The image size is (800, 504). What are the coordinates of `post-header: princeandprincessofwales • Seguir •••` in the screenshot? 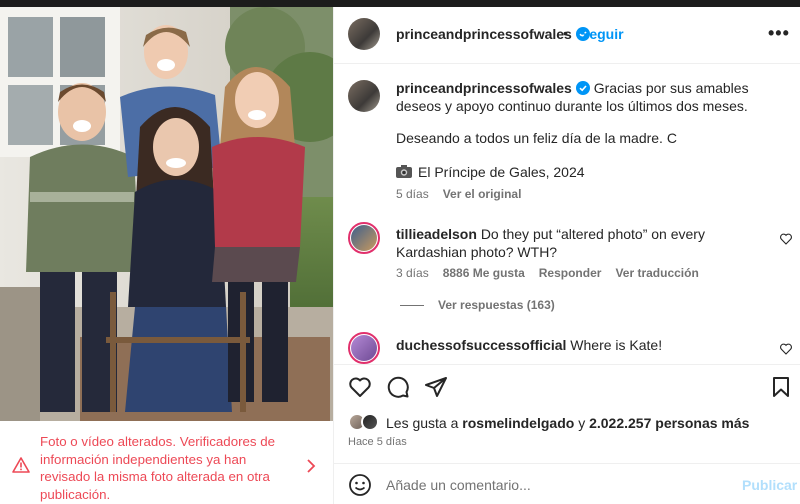 It's located at (567, 35).